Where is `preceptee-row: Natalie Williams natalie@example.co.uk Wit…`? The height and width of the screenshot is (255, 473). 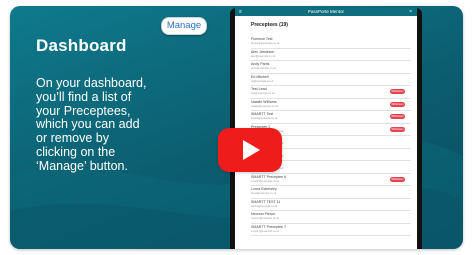
preceptee-row: Natalie Williams natalie@example.co.uk Wit… is located at coordinates (331, 105).